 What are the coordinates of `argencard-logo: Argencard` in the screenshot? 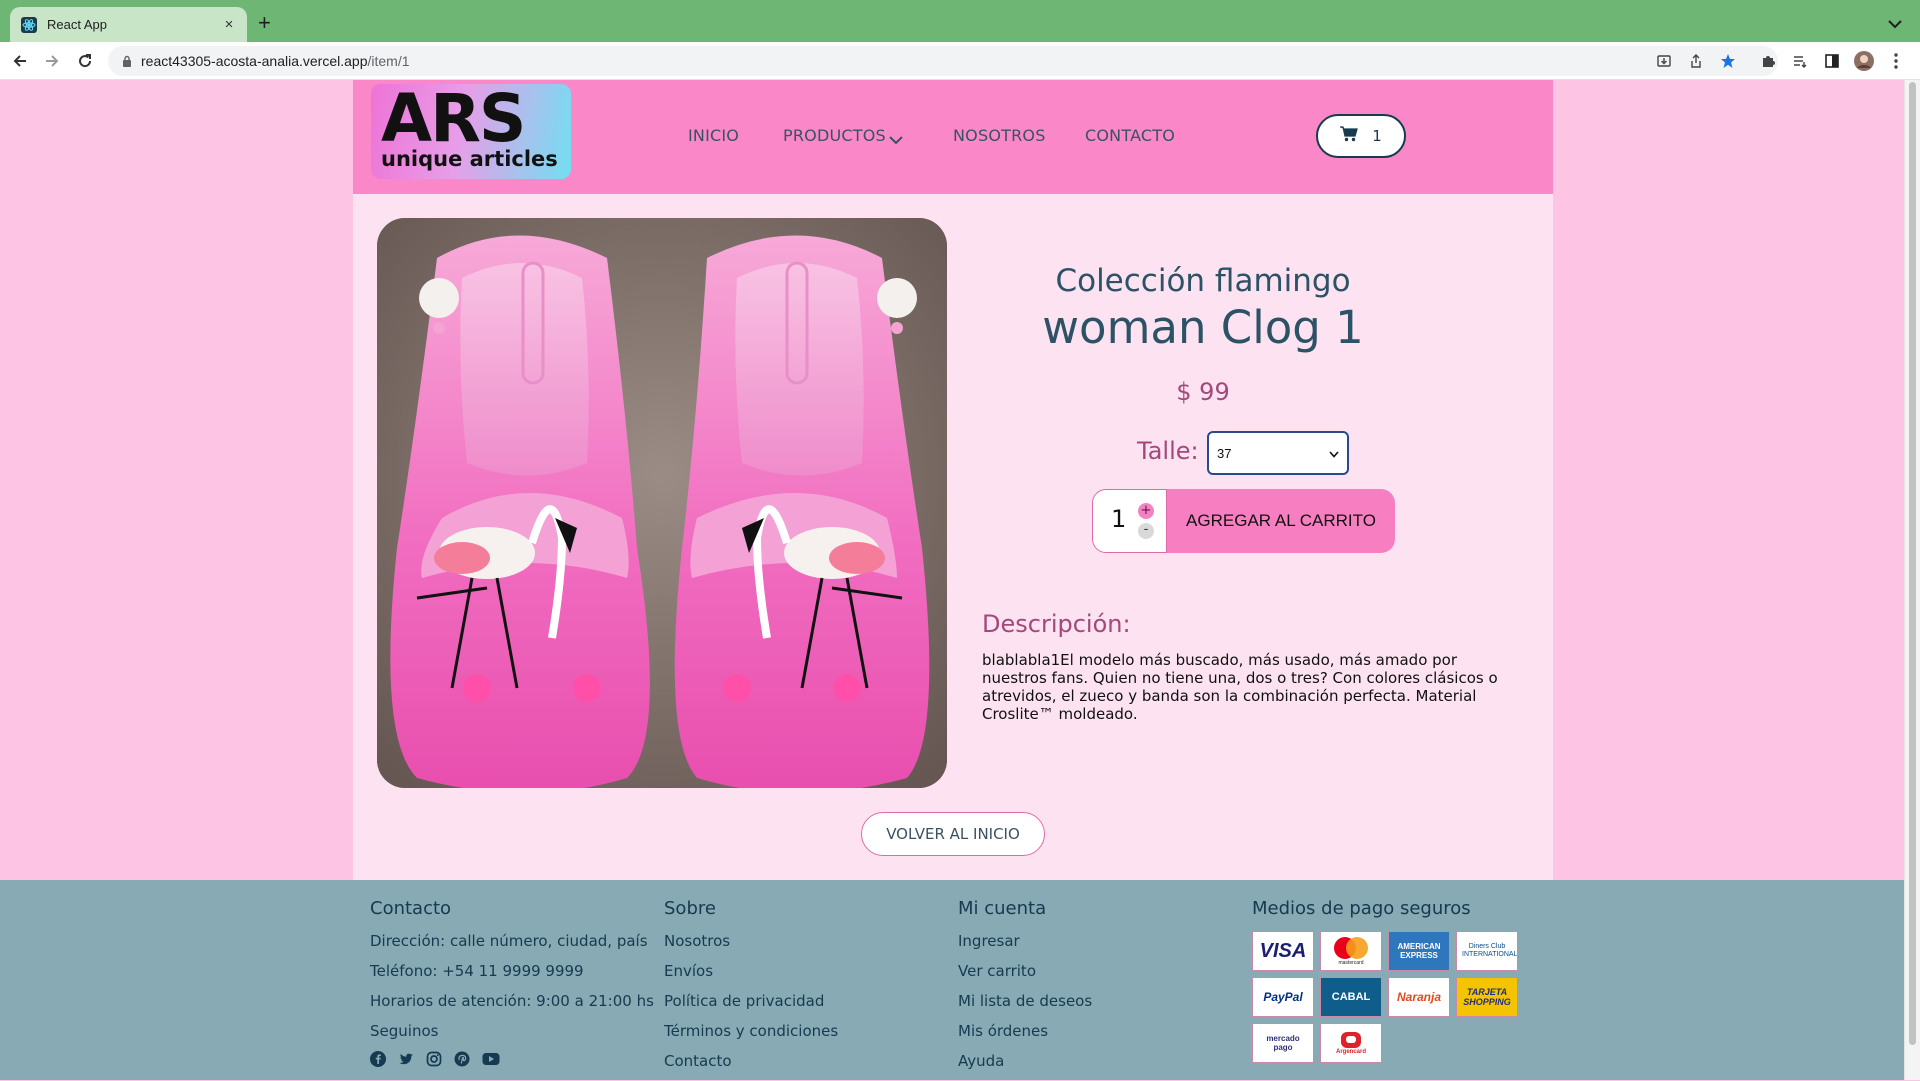 It's located at (1351, 1043).